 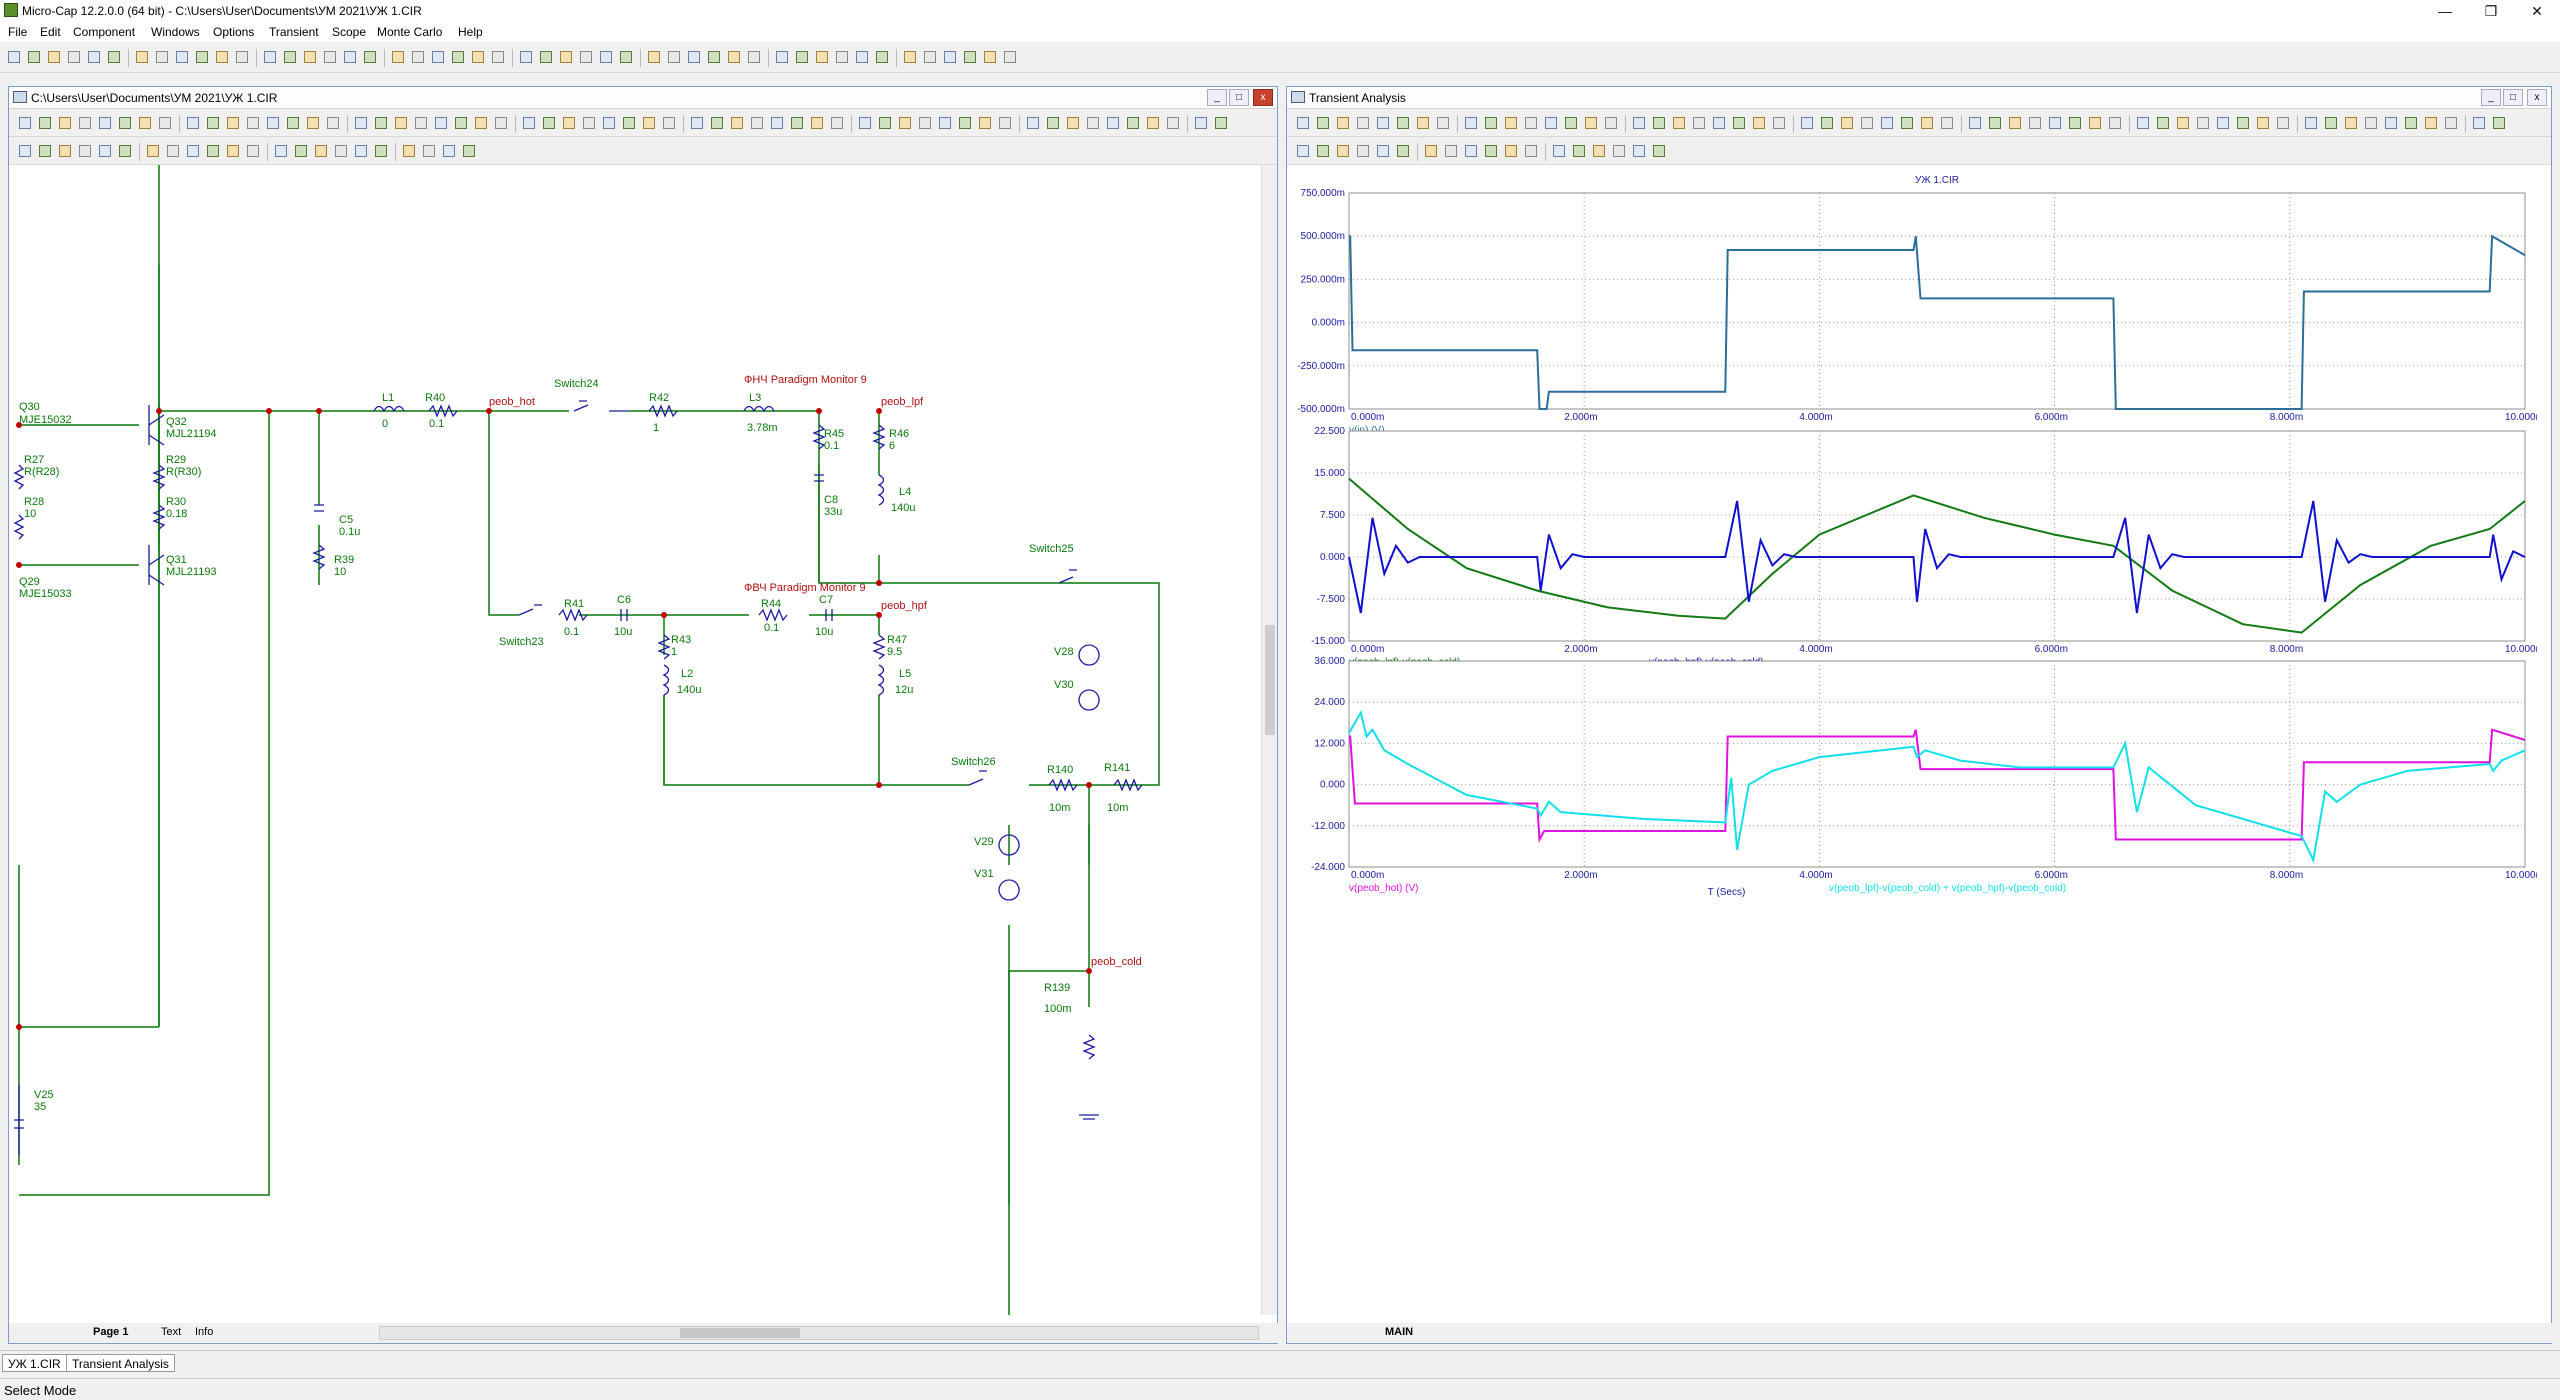 I want to click on transient-maximize-button: □, so click(x=2513, y=97).